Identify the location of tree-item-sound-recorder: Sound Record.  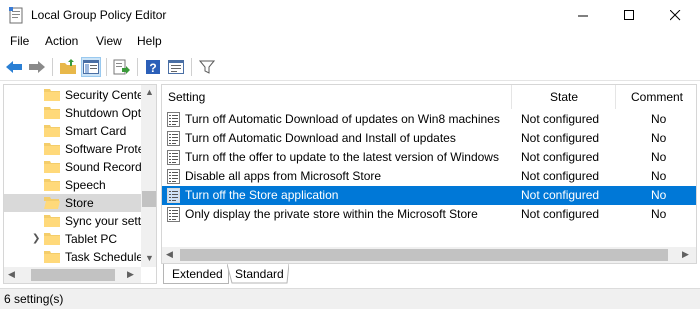
(73, 167).